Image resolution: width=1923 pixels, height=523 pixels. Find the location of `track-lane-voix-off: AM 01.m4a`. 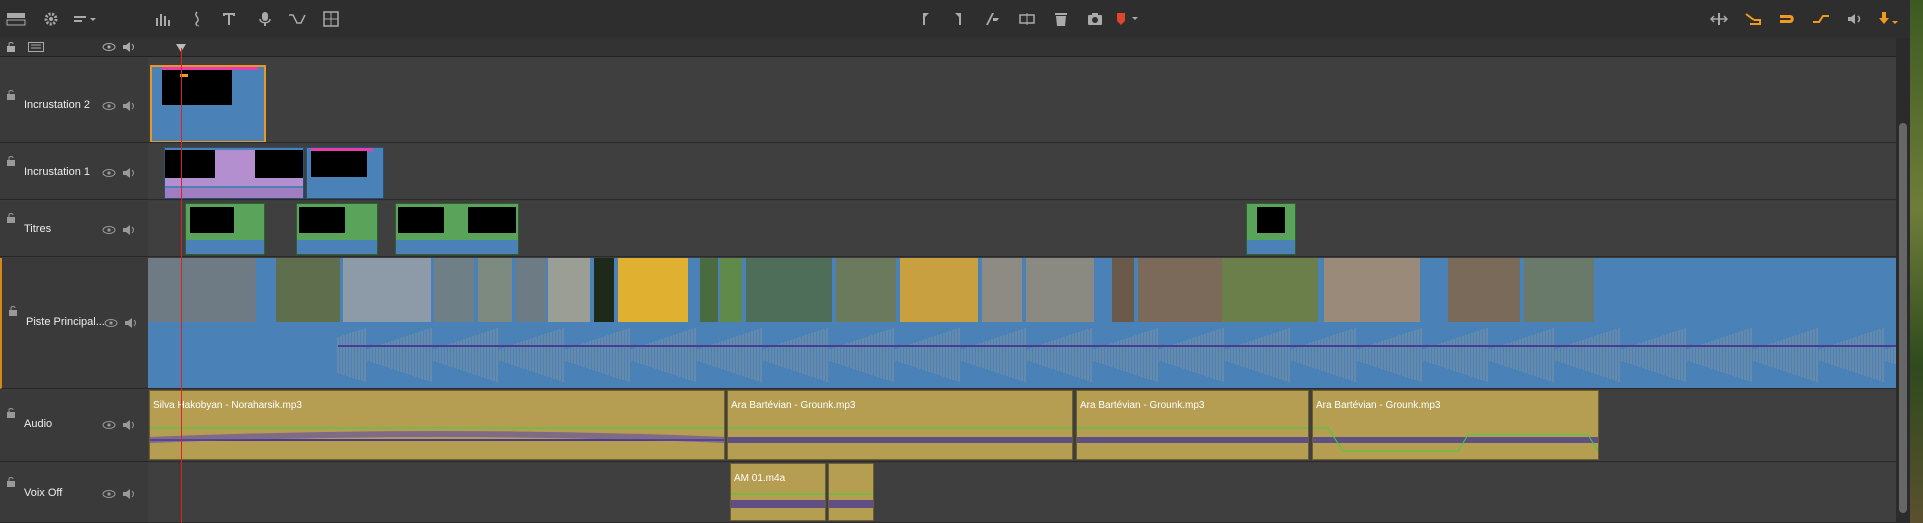

track-lane-voix-off: AM 01.m4a is located at coordinates (1022, 493).